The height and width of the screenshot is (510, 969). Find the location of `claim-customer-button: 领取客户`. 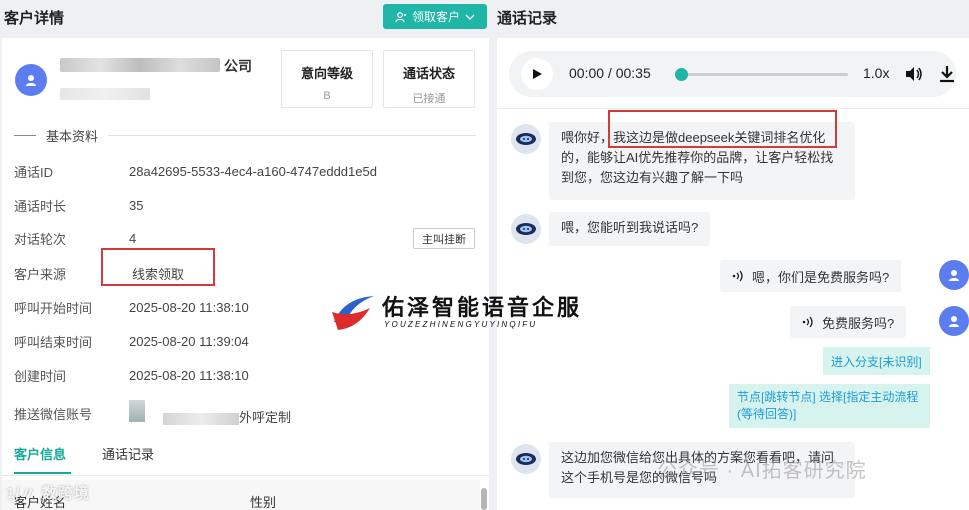

claim-customer-button: 领取客户 is located at coordinates (435, 16).